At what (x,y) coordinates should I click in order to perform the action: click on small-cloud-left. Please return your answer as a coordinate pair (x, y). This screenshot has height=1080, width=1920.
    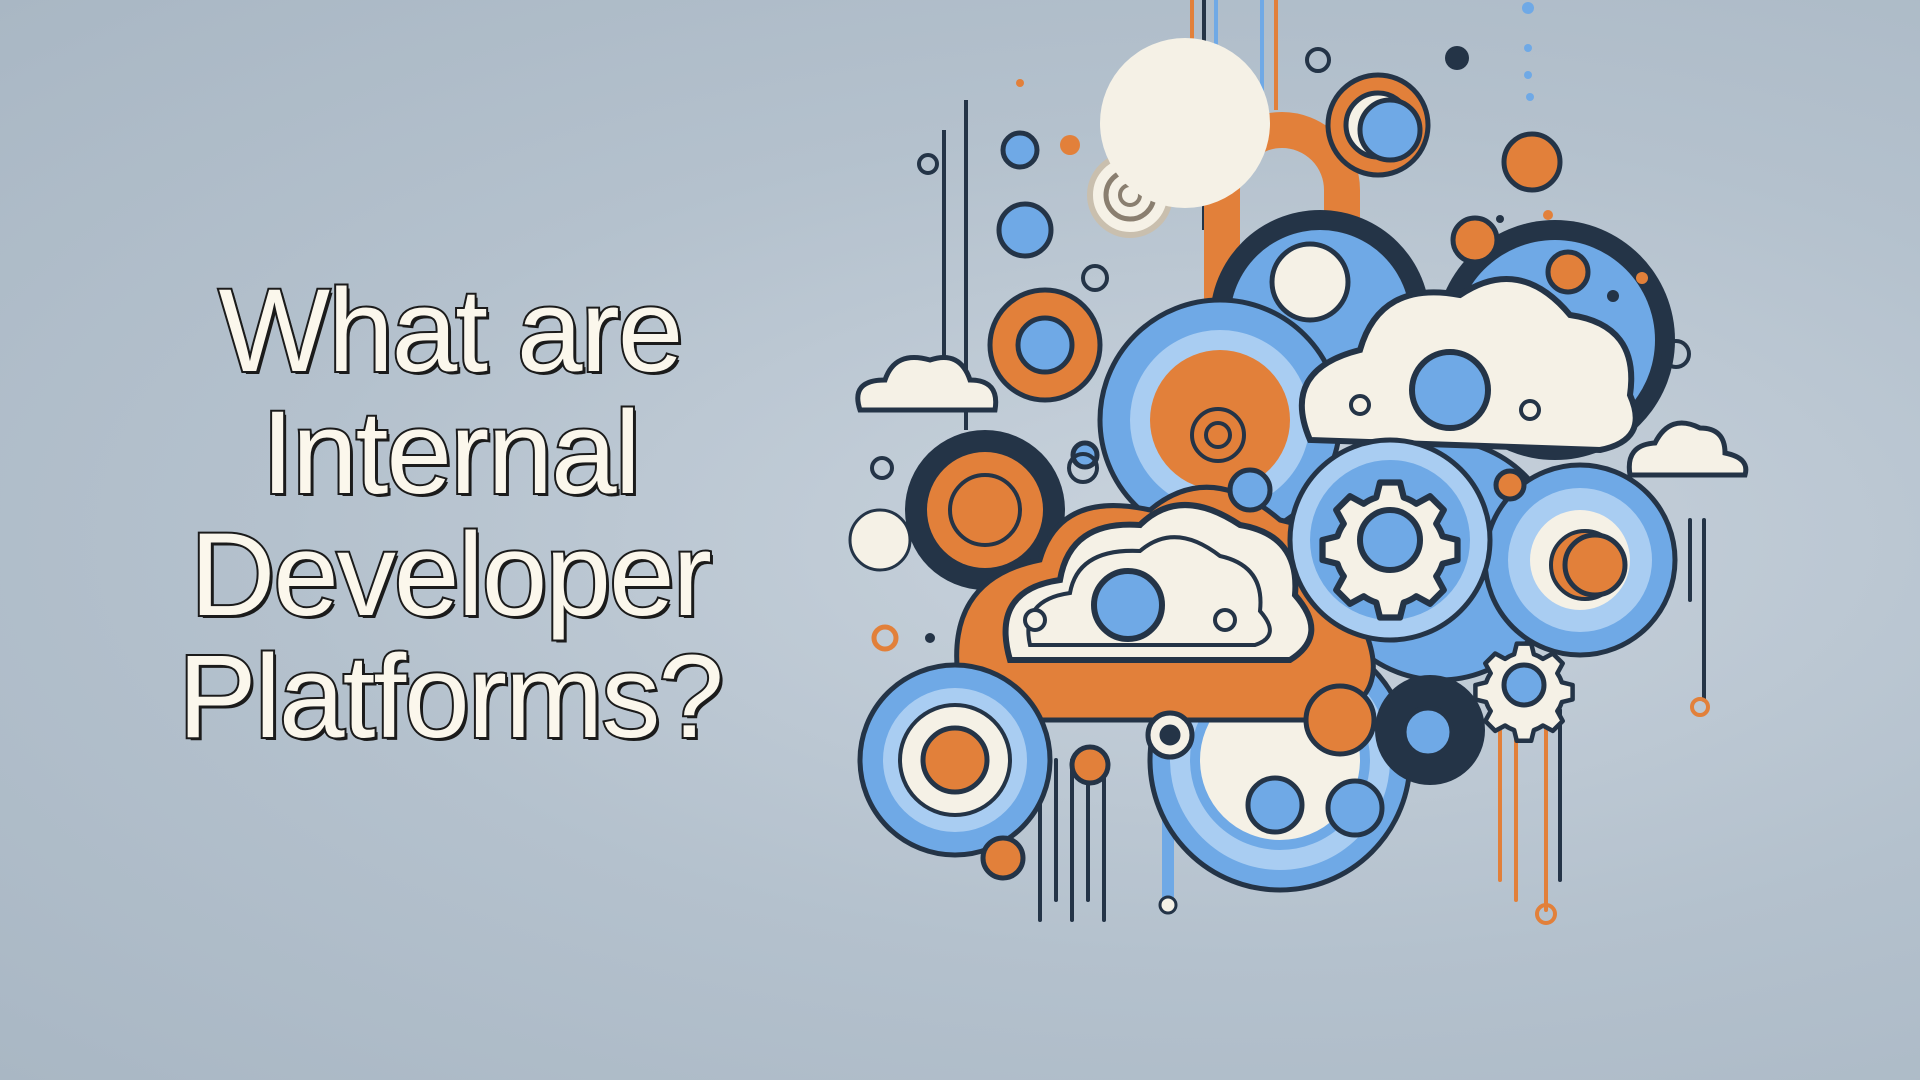
    Looking at the image, I should click on (927, 384).